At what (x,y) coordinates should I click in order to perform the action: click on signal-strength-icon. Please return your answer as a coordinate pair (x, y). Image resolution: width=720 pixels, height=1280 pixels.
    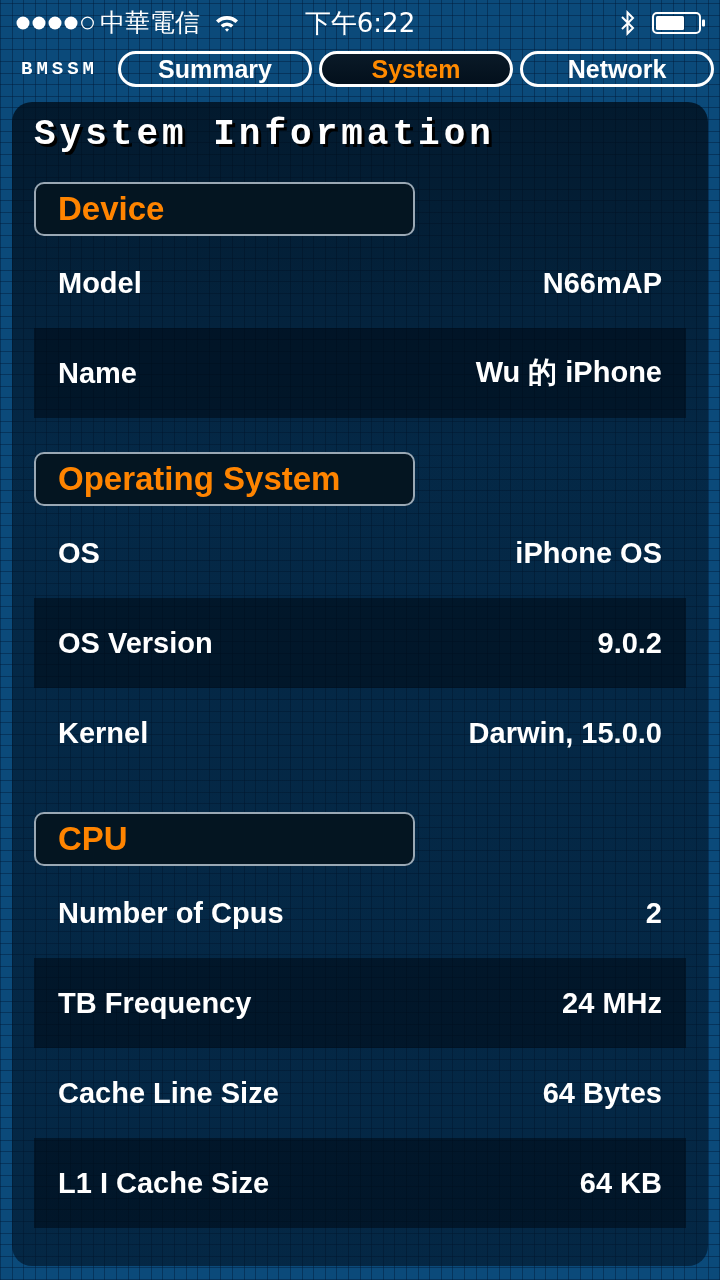
    Looking at the image, I should click on (55, 23).